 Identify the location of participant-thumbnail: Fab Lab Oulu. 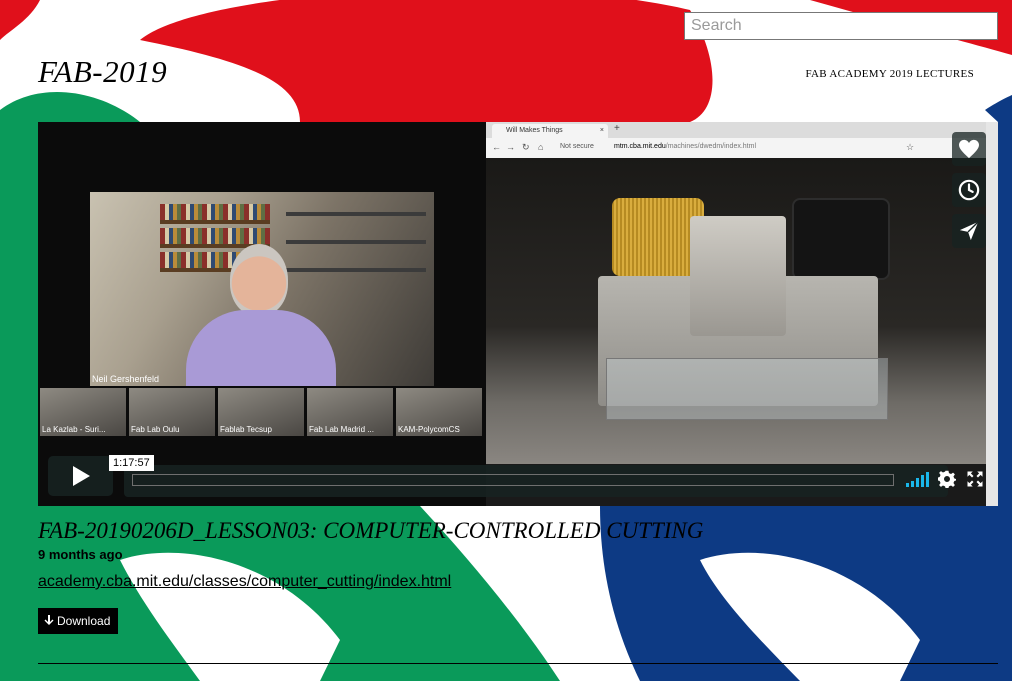
(172, 412).